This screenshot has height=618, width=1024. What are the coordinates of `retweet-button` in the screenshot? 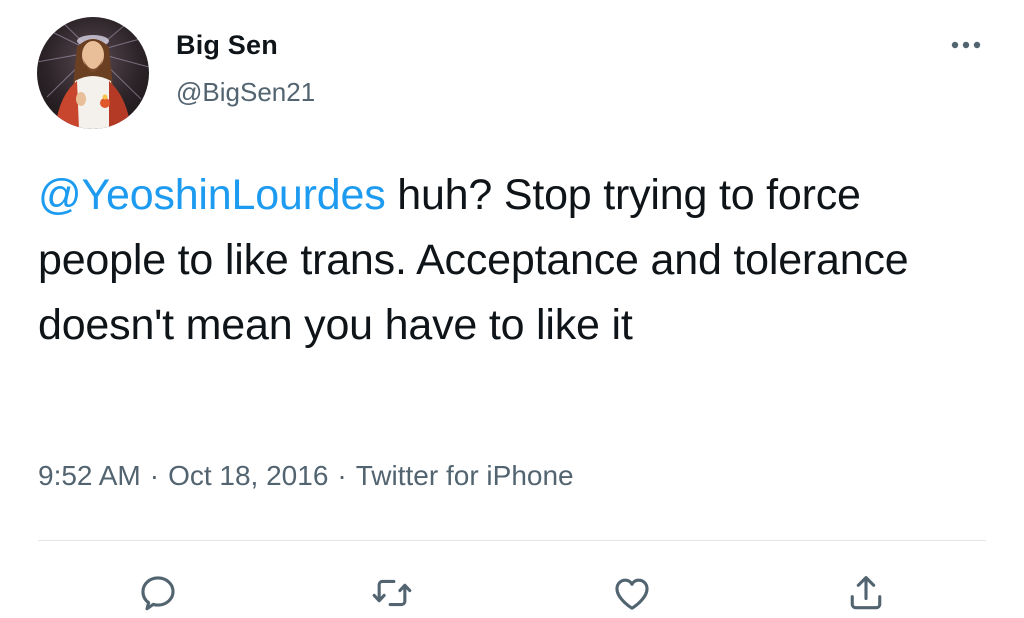 It's located at (392, 593).